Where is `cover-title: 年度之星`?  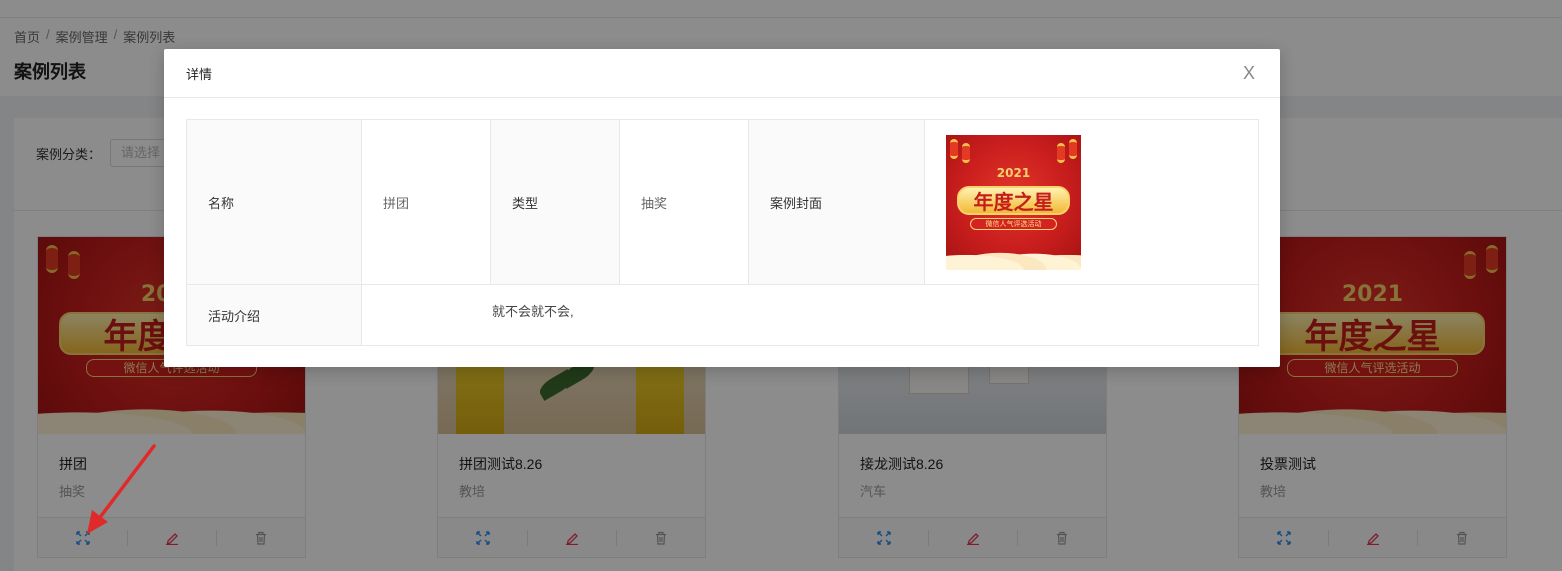 cover-title: 年度之星 is located at coordinates (1013, 200).